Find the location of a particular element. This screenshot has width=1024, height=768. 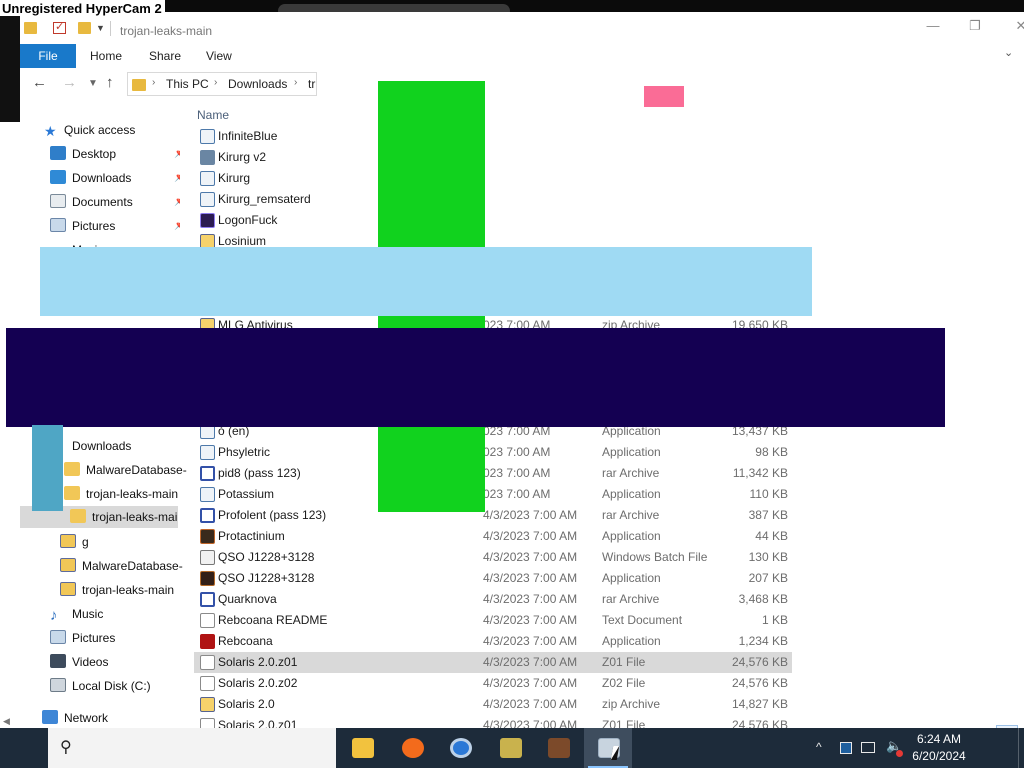

nav-downloads: Downloads 📌 is located at coordinates (115, 178).